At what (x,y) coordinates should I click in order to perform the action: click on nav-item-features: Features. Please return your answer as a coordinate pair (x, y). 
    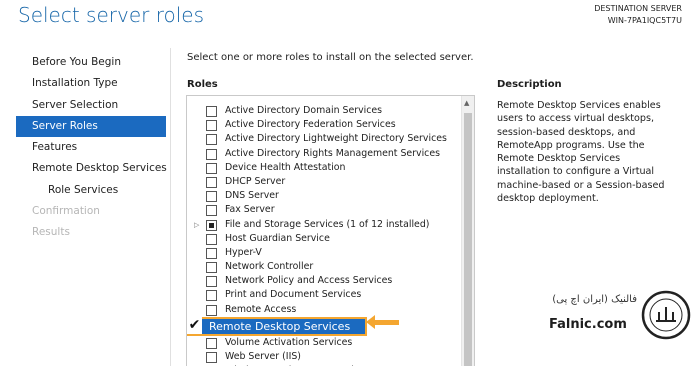
    Looking at the image, I should click on (91, 147).